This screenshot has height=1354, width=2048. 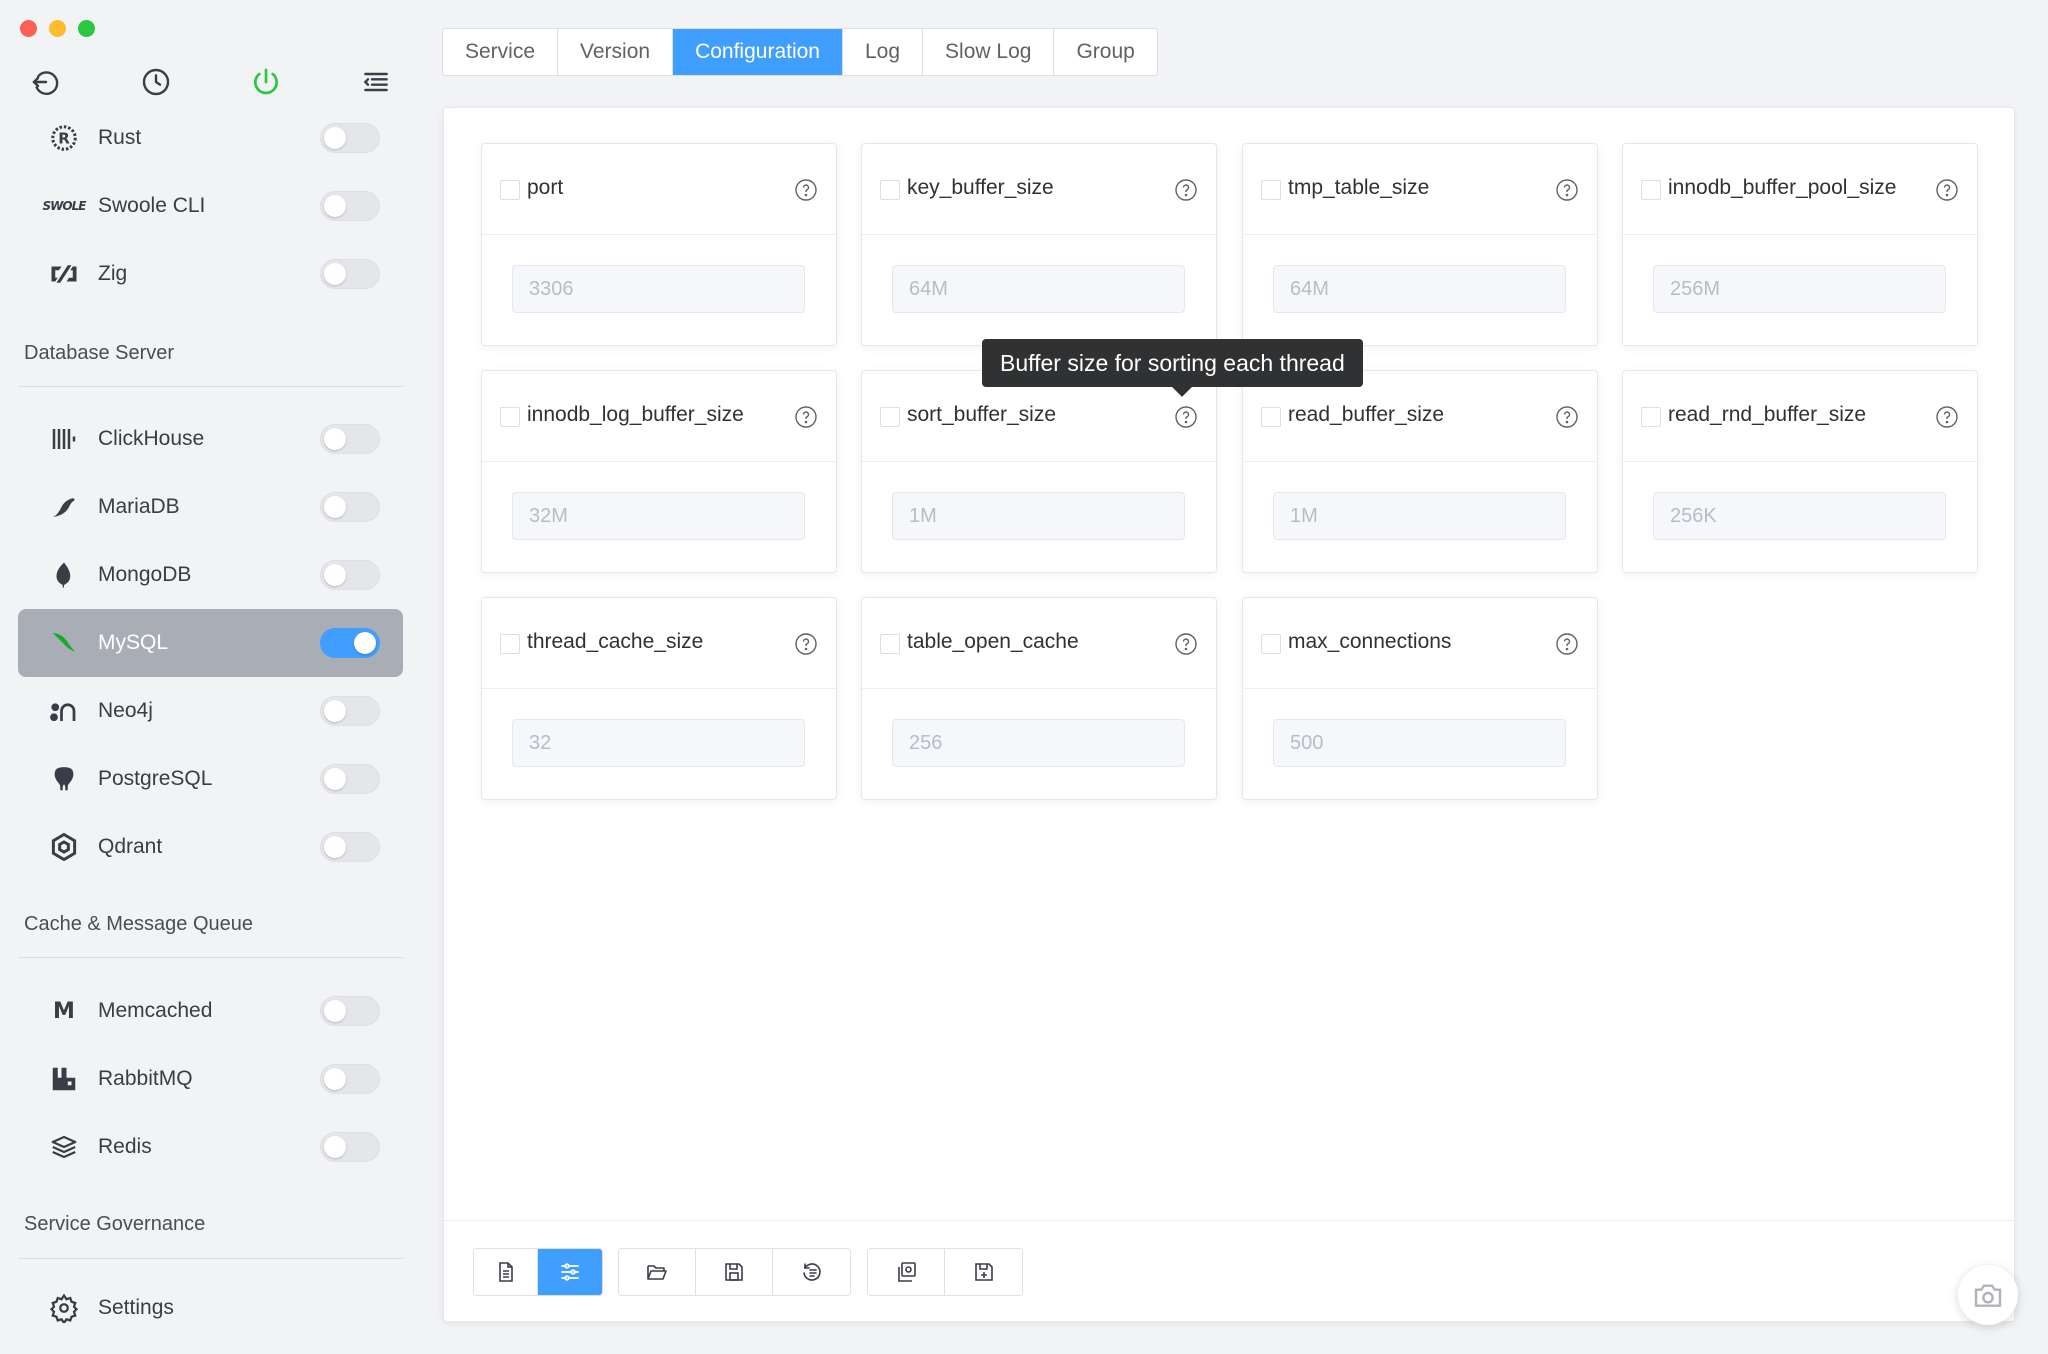 I want to click on swoole-icon: SWOLE, so click(x=64, y=206).